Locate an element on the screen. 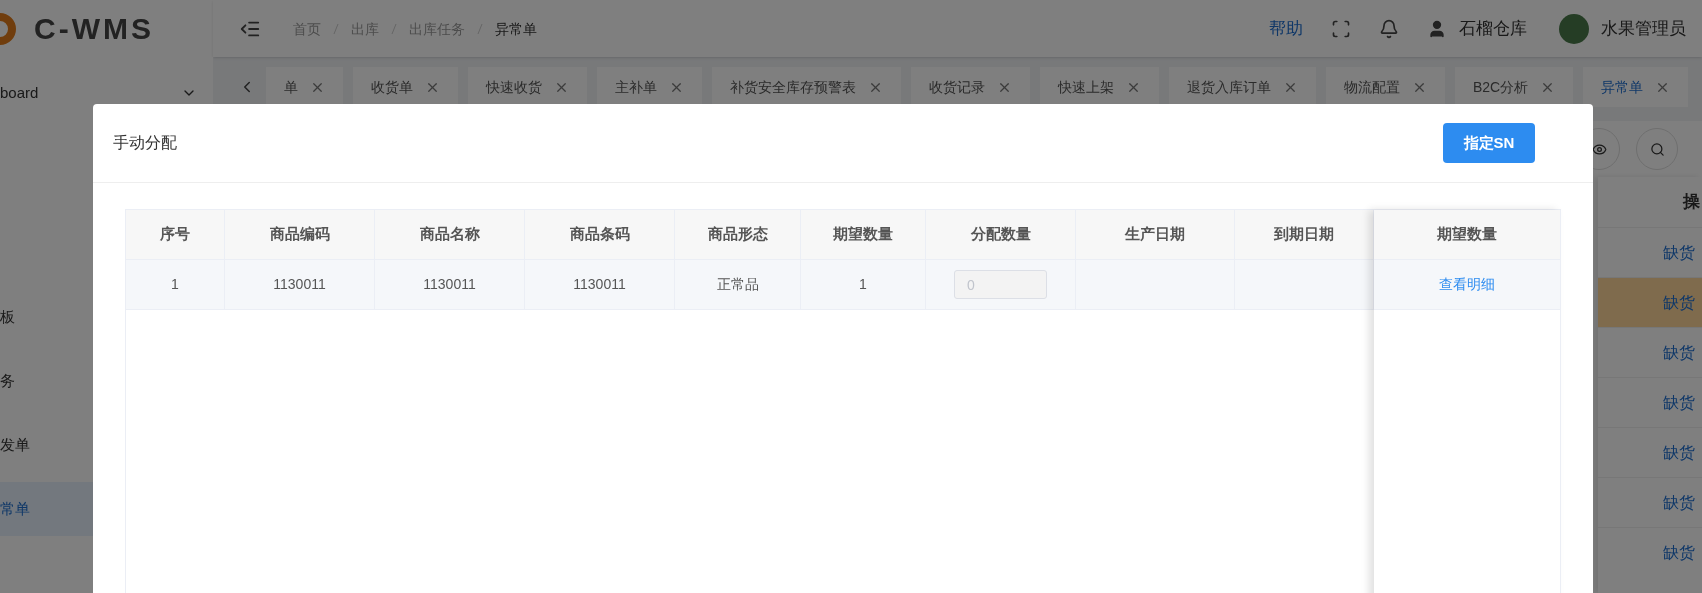 The width and height of the screenshot is (1702, 593). bell-icon is located at coordinates (1389, 28).